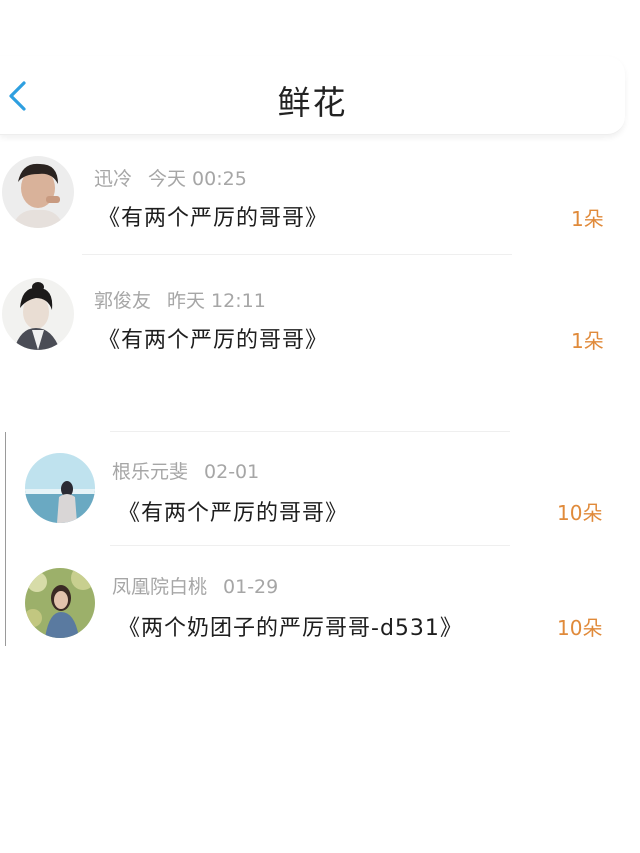 Image resolution: width=640 pixels, height=853 pixels. I want to click on page-title: 鲜花, so click(312, 102).